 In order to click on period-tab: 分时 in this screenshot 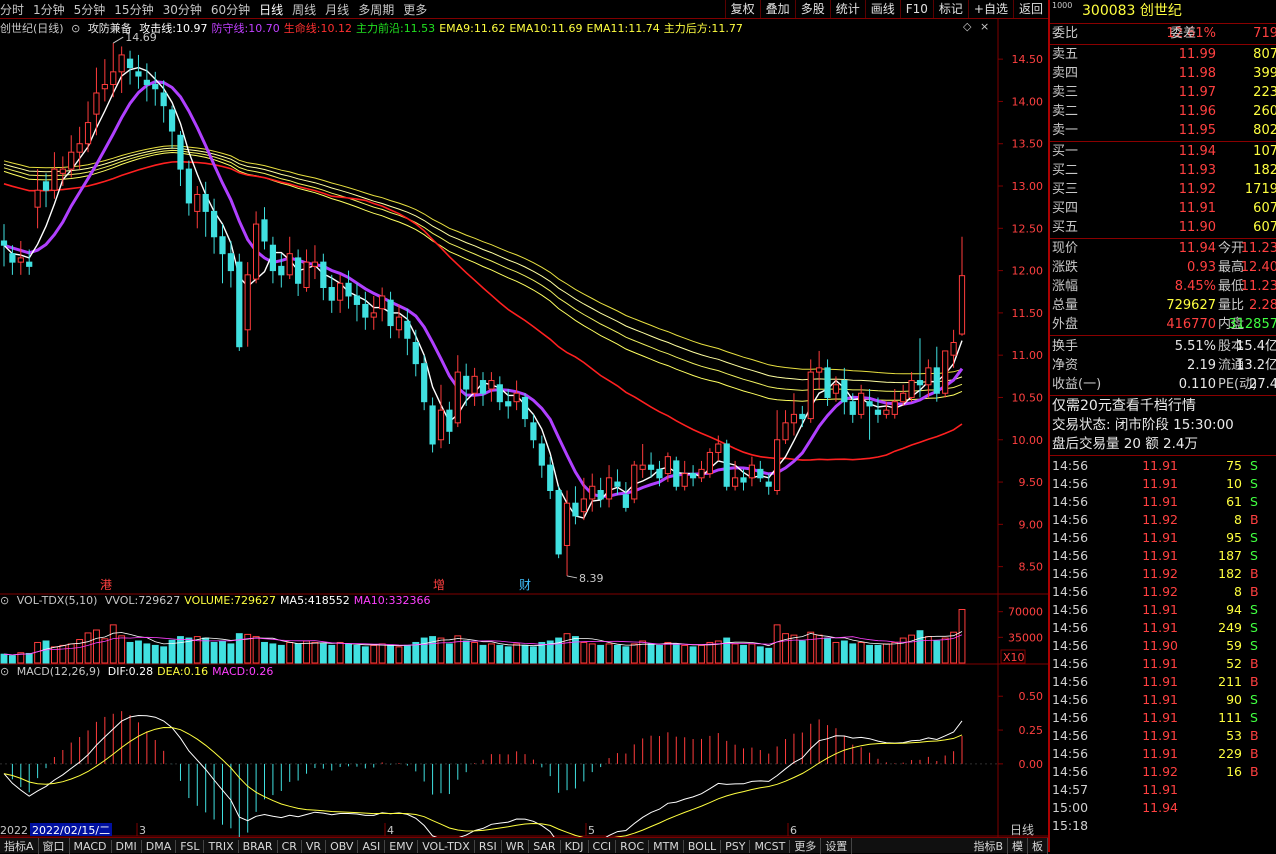, I will do `click(12, 10)`.